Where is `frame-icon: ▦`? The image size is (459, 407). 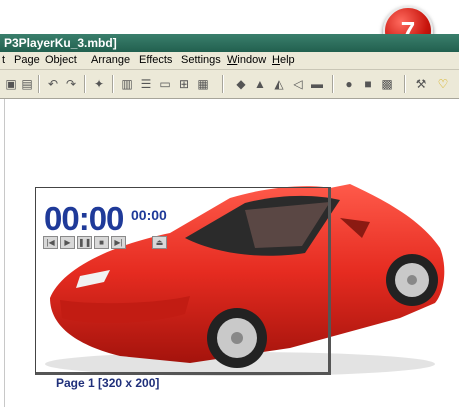
frame-icon: ▦ is located at coordinates (203, 84).